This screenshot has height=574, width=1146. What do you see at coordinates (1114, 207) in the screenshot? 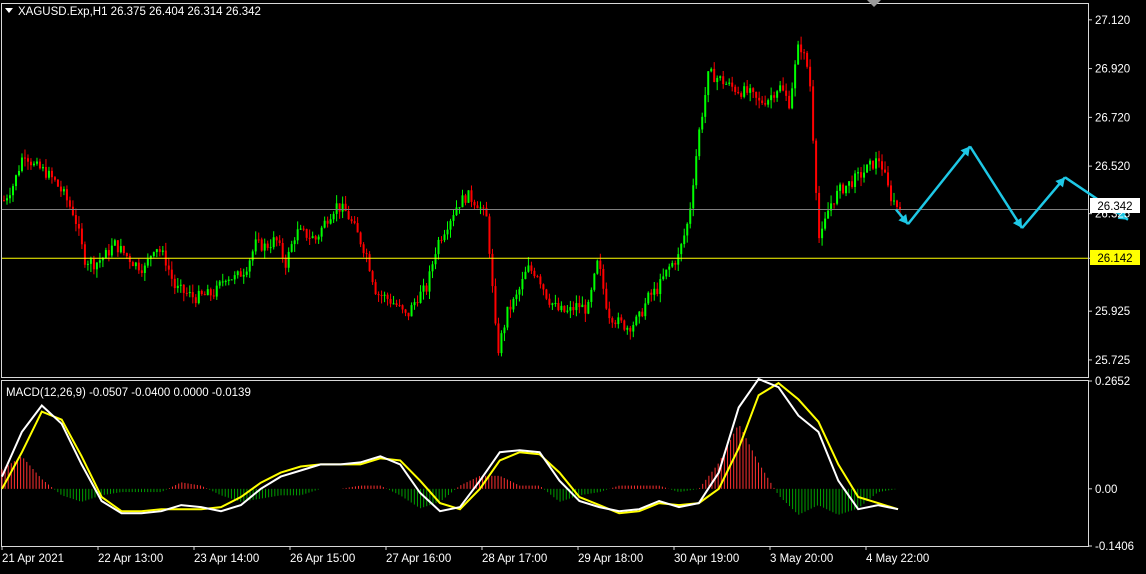
I see `current-price-label: 26.342` at bounding box center [1114, 207].